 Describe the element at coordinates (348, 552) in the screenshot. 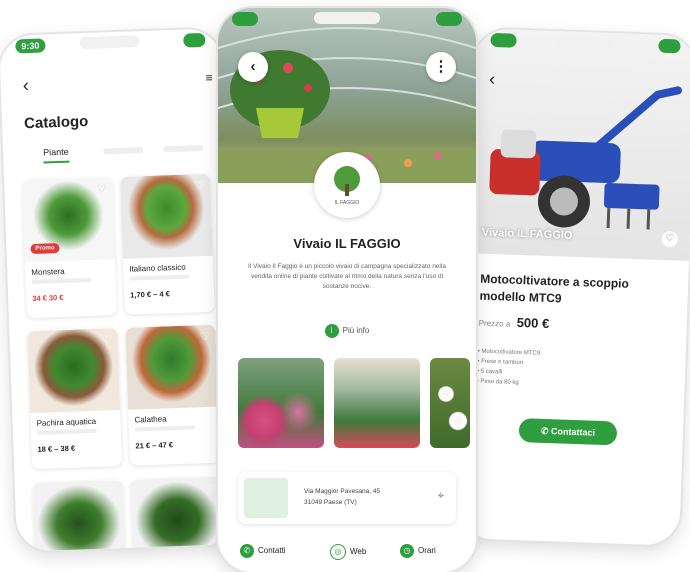

I see `web-button: ◎ Web` at that location.